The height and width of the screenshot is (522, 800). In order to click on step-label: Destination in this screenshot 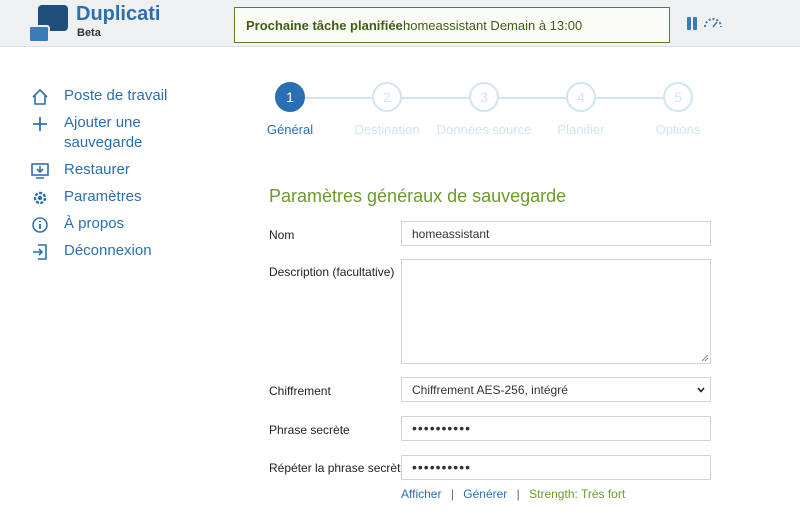, I will do `click(387, 129)`.